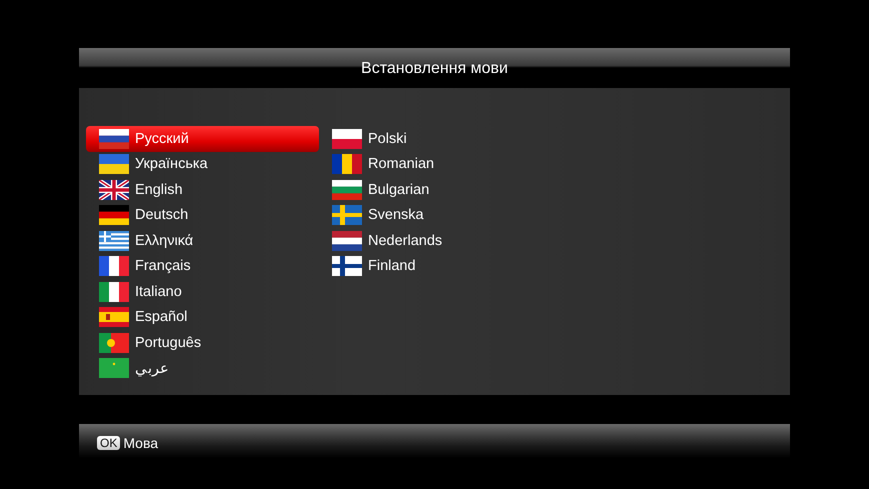  I want to click on footer-label: Мова, so click(140, 443).